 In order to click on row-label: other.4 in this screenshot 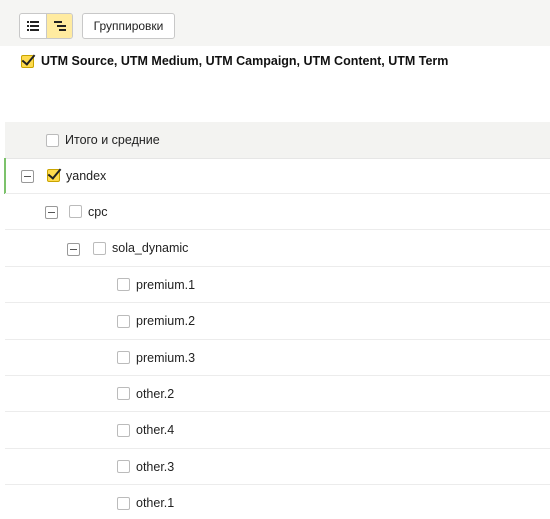, I will do `click(155, 430)`.